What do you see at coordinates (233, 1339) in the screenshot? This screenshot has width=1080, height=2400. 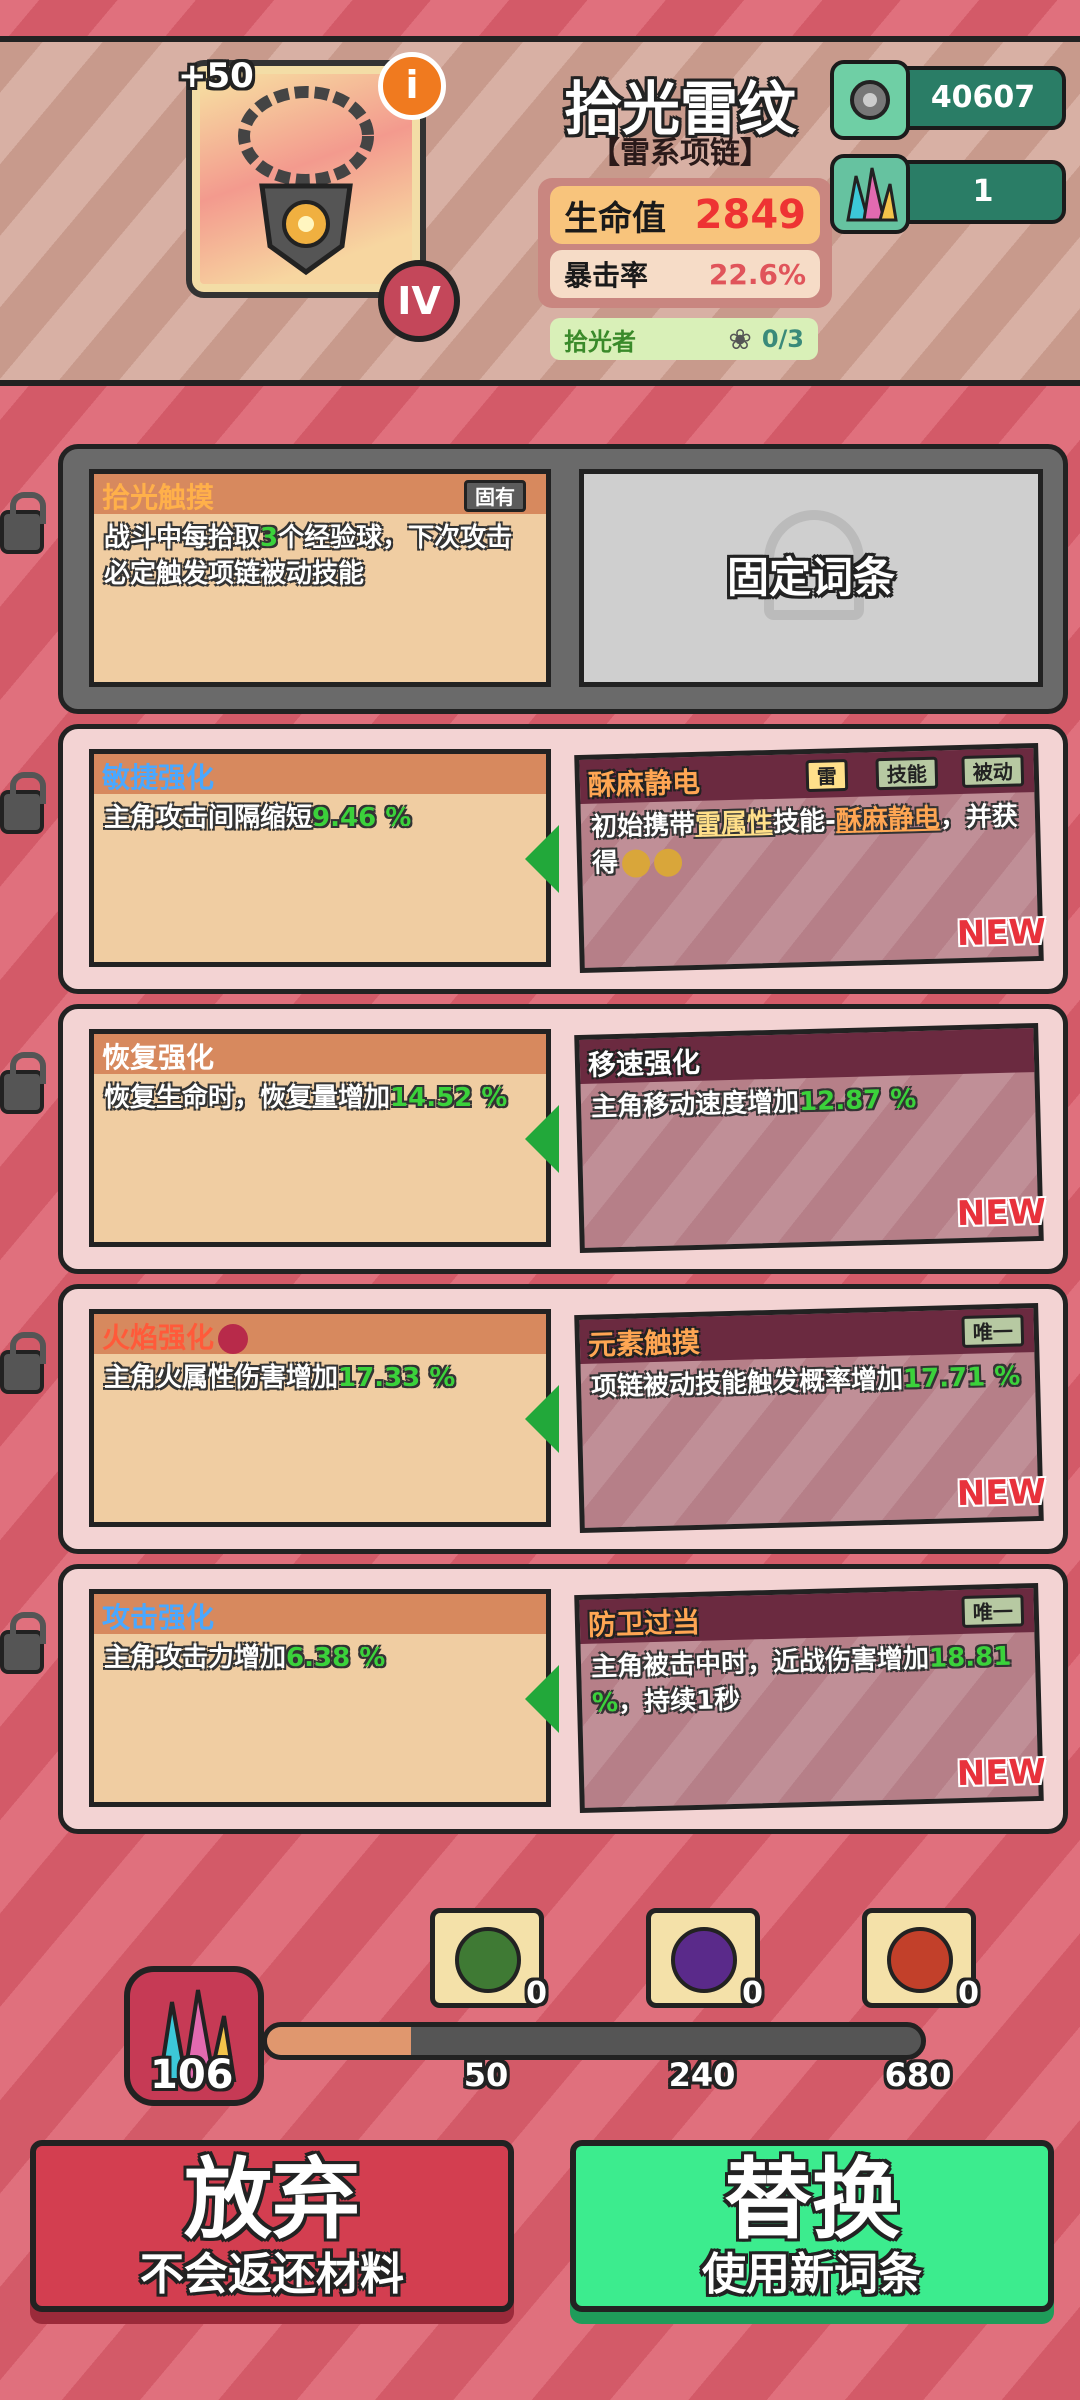 I see `fire-icon` at bounding box center [233, 1339].